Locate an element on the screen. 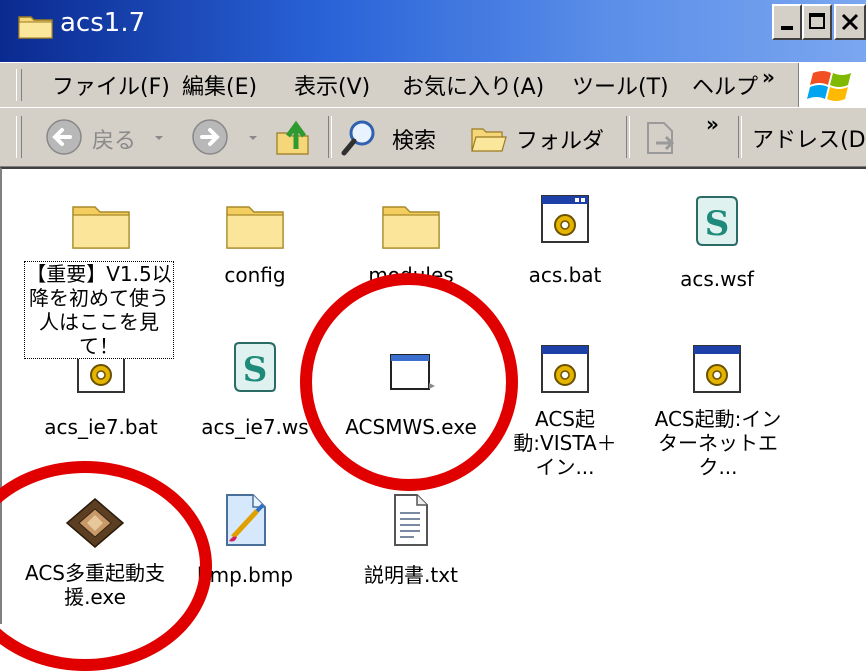 This screenshot has width=866, height=671. search-icon is located at coordinates (358, 138).